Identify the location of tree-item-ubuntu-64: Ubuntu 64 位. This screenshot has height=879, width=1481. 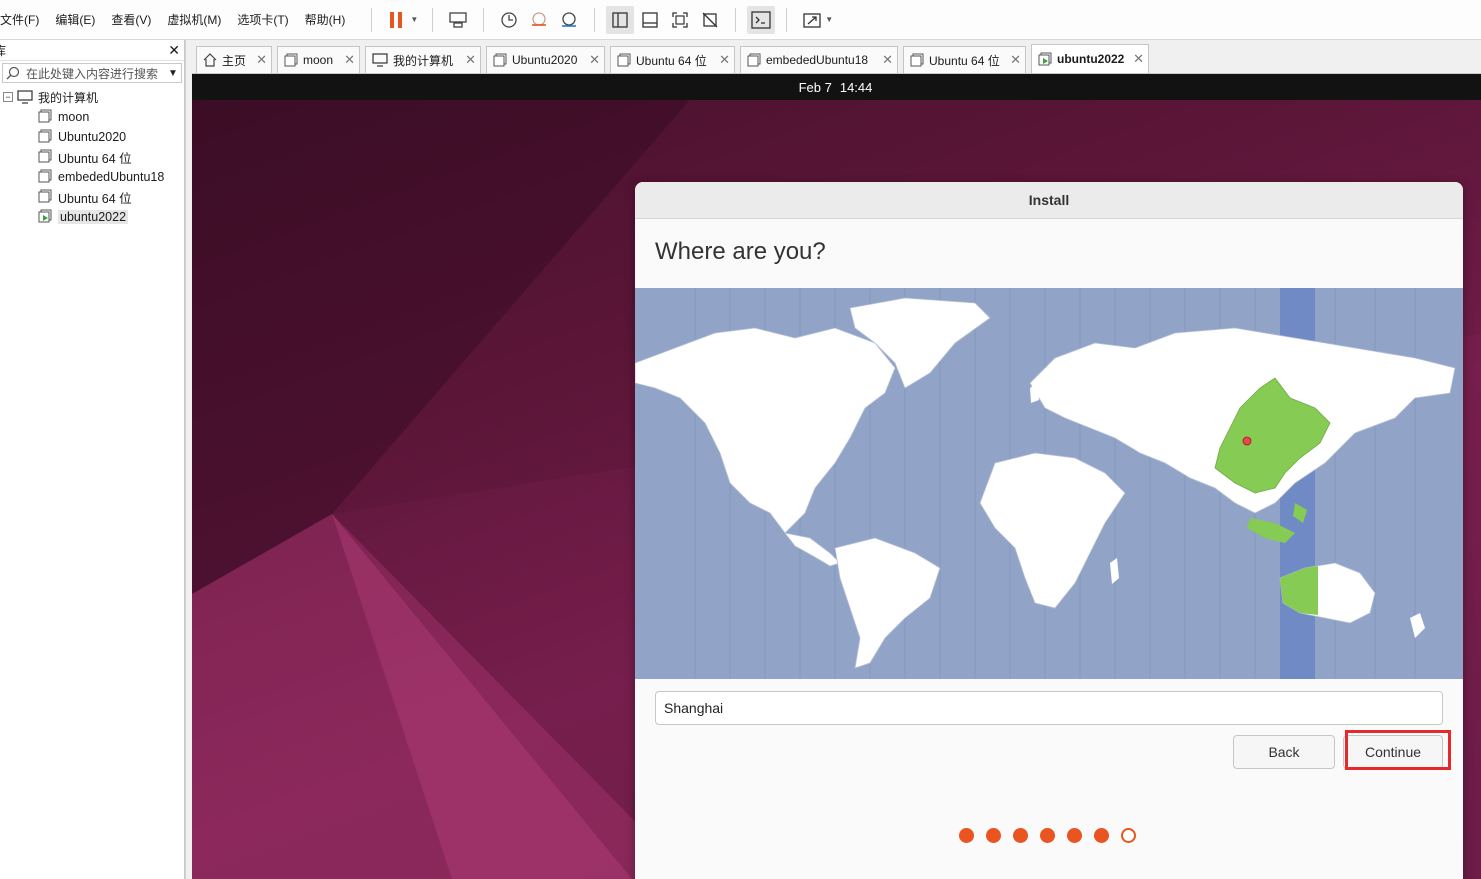
(92, 157).